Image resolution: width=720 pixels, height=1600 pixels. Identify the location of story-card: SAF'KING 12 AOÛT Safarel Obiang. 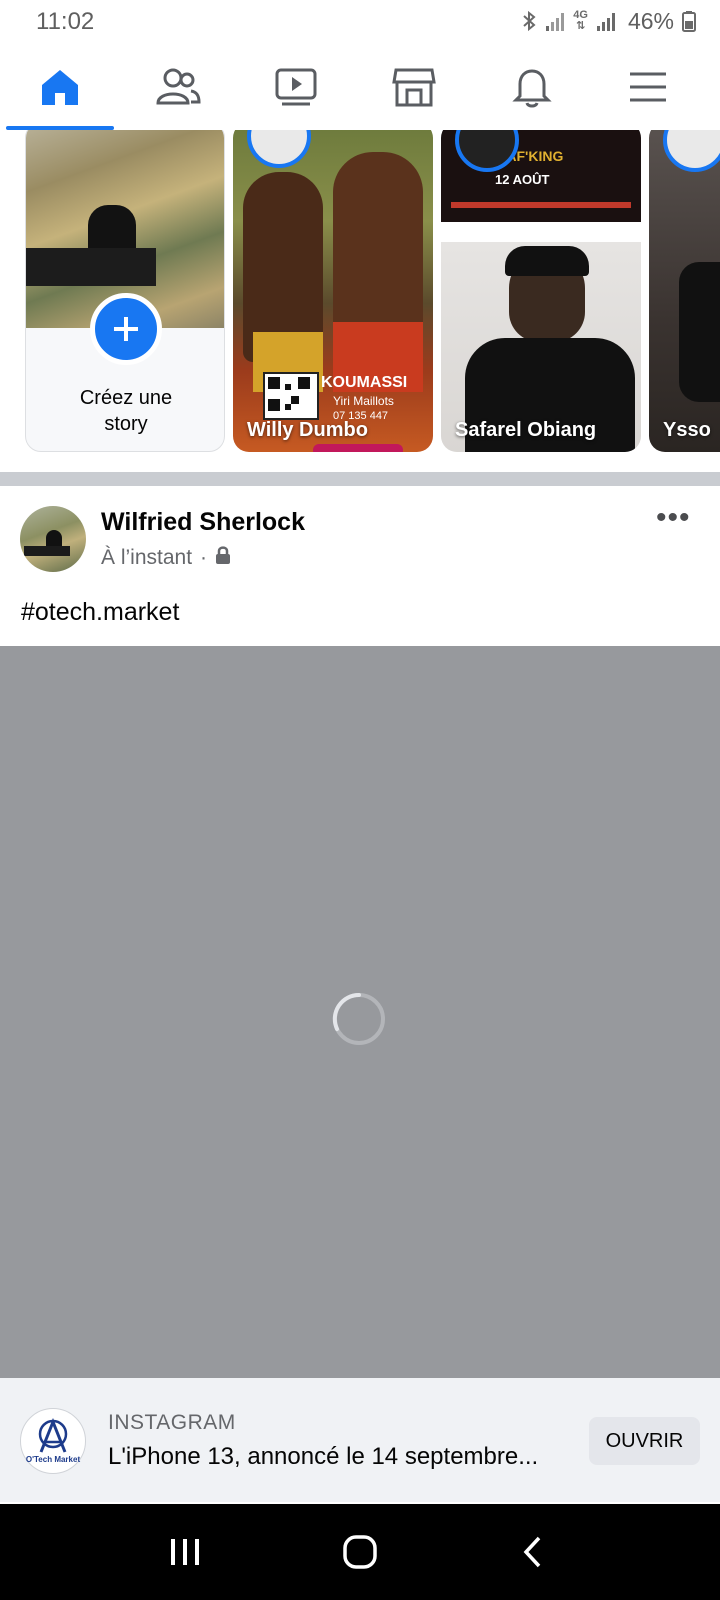
(541, 301).